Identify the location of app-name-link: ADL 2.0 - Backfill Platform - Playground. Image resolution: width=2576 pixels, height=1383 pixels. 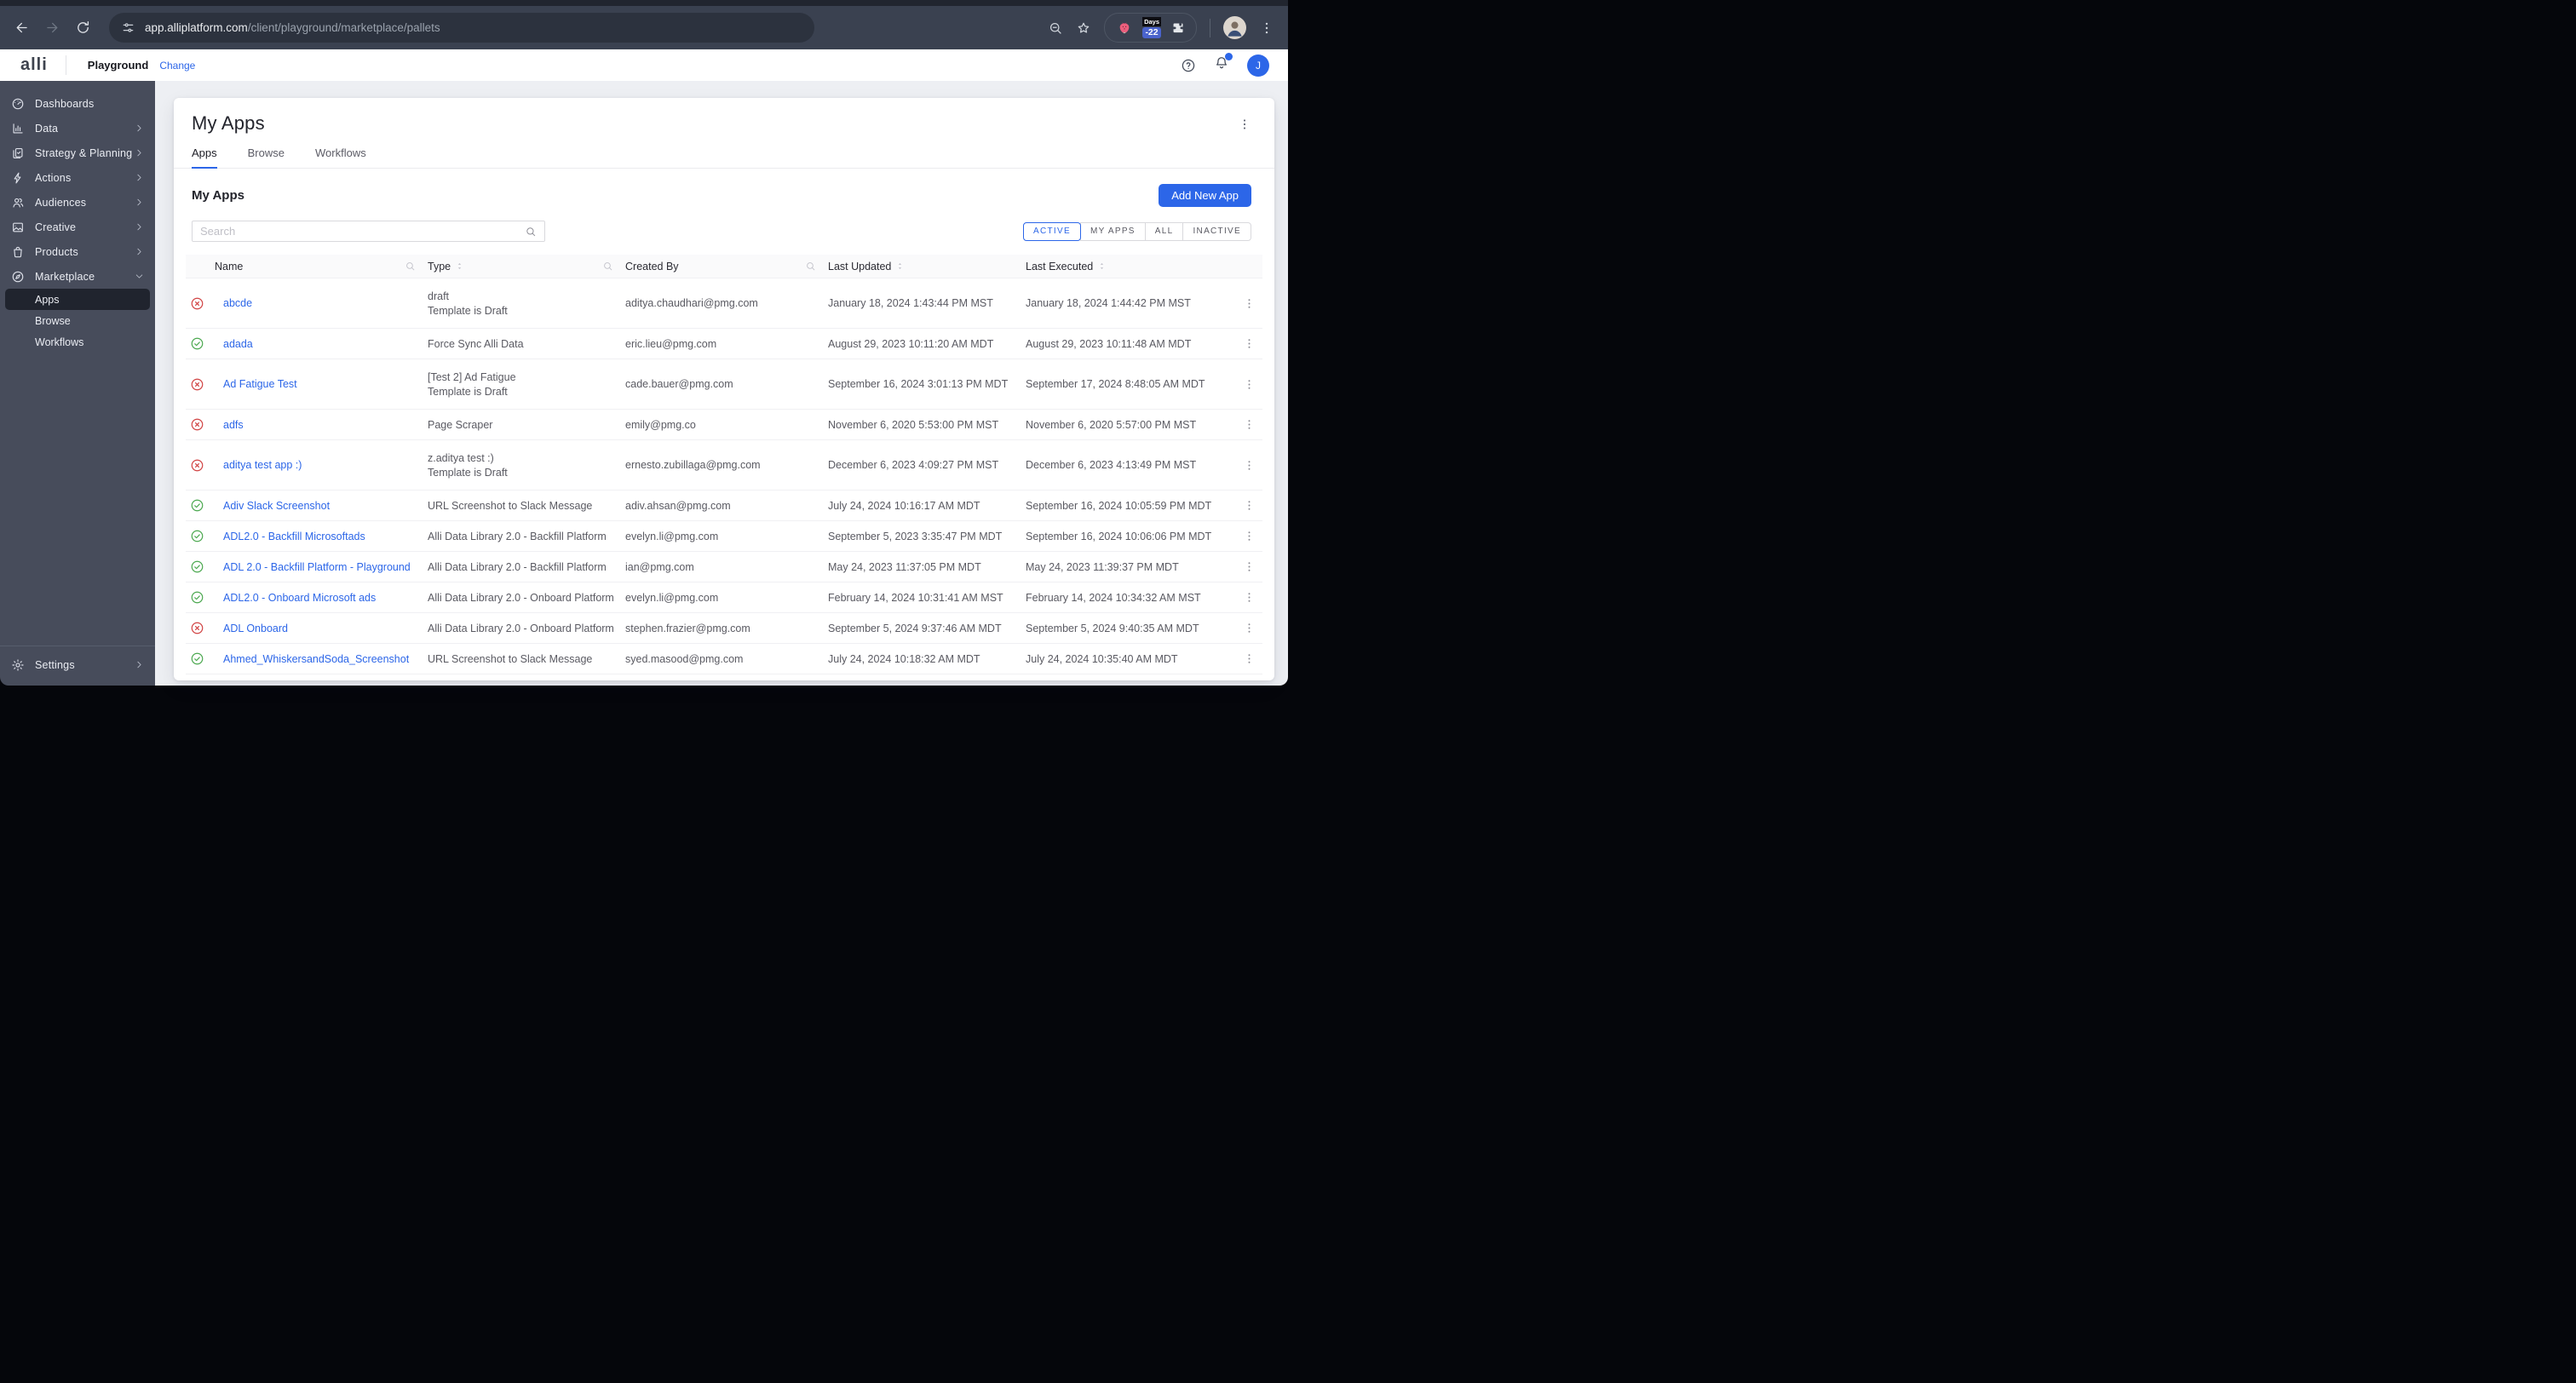
(317, 567).